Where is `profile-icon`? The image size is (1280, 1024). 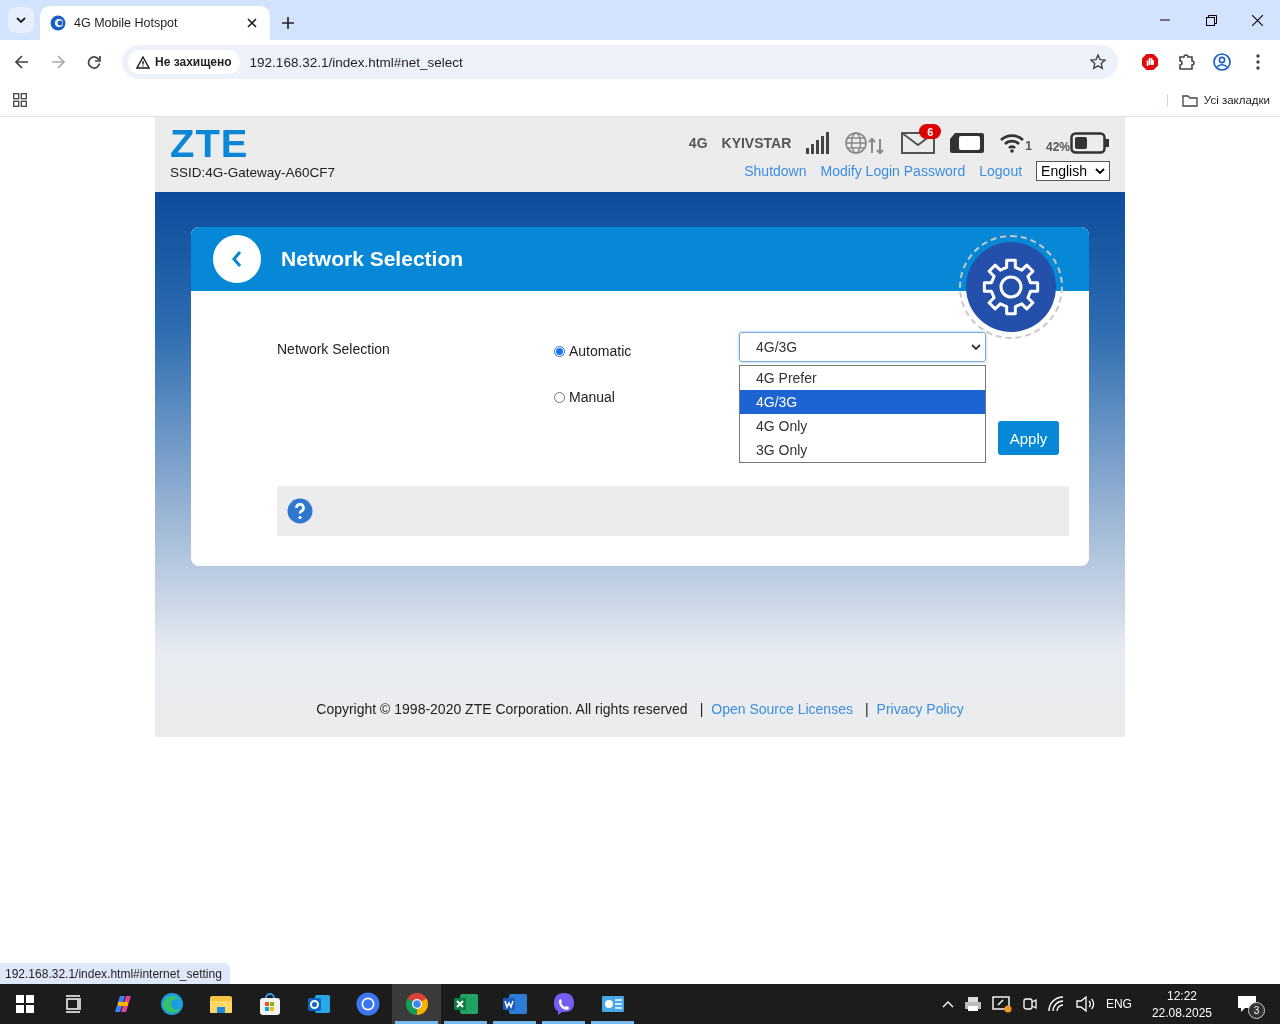 profile-icon is located at coordinates (1222, 62).